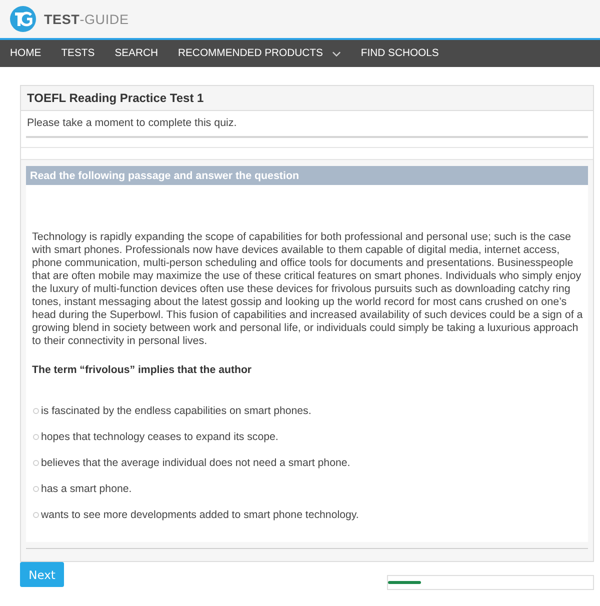 This screenshot has height=606, width=600. Describe the element at coordinates (136, 53) in the screenshot. I see `nav-link: SEARCH` at that location.